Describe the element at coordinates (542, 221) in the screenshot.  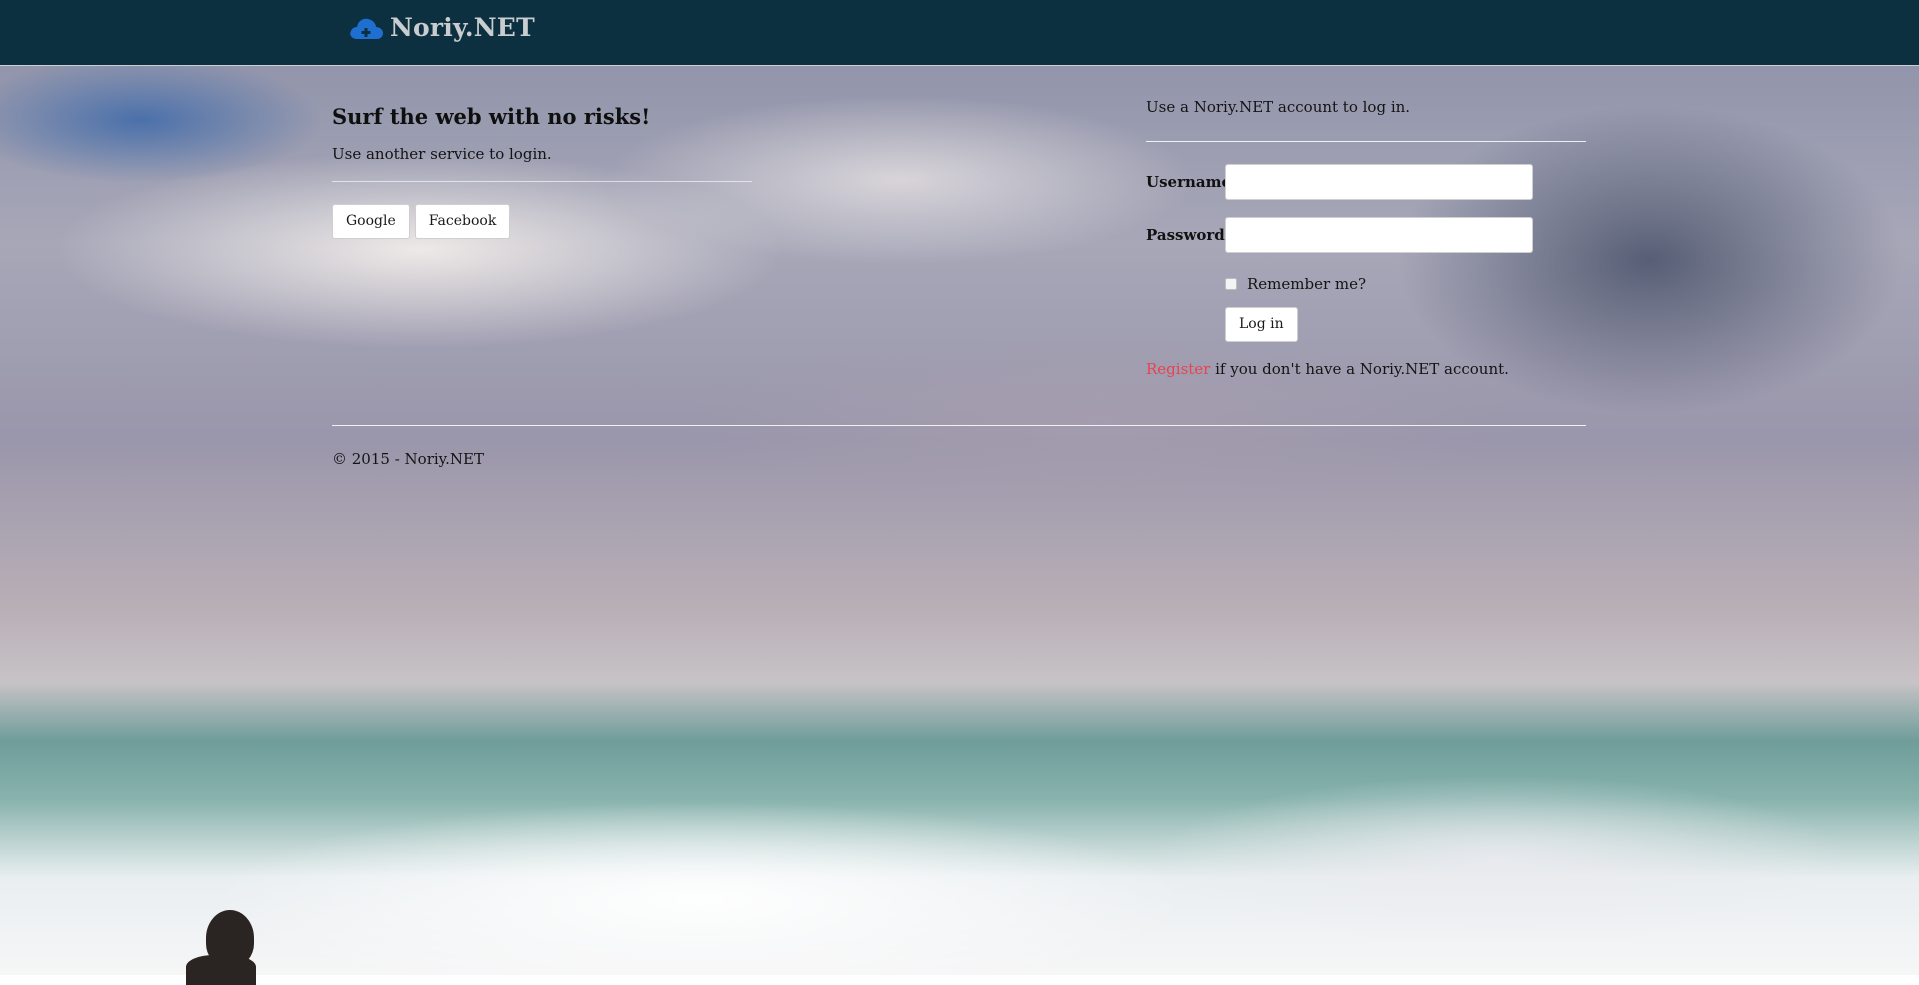
I see `external-login-buttons: Google Facebook` at that location.